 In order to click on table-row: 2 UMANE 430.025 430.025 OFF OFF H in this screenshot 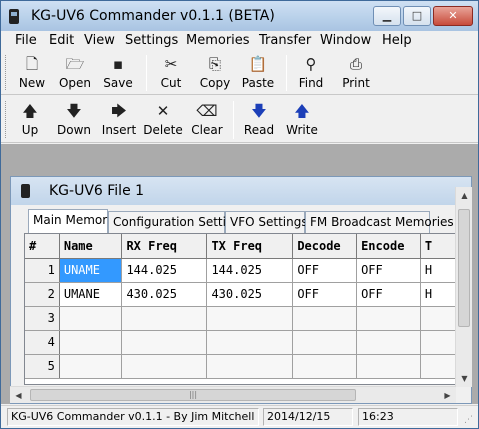, I will do `click(241, 294)`.